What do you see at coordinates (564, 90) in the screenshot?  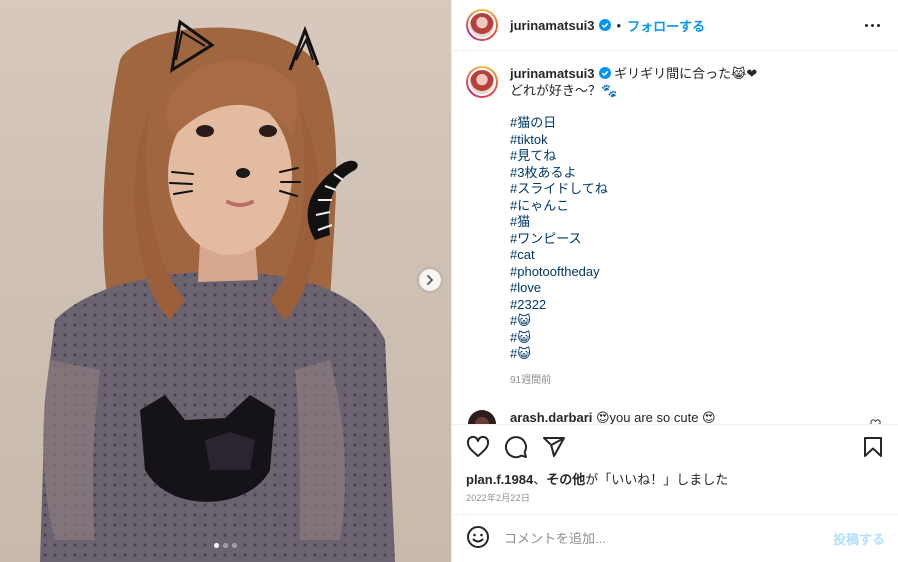 I see `caption-line-2: どれが好き〜？🐾` at bounding box center [564, 90].